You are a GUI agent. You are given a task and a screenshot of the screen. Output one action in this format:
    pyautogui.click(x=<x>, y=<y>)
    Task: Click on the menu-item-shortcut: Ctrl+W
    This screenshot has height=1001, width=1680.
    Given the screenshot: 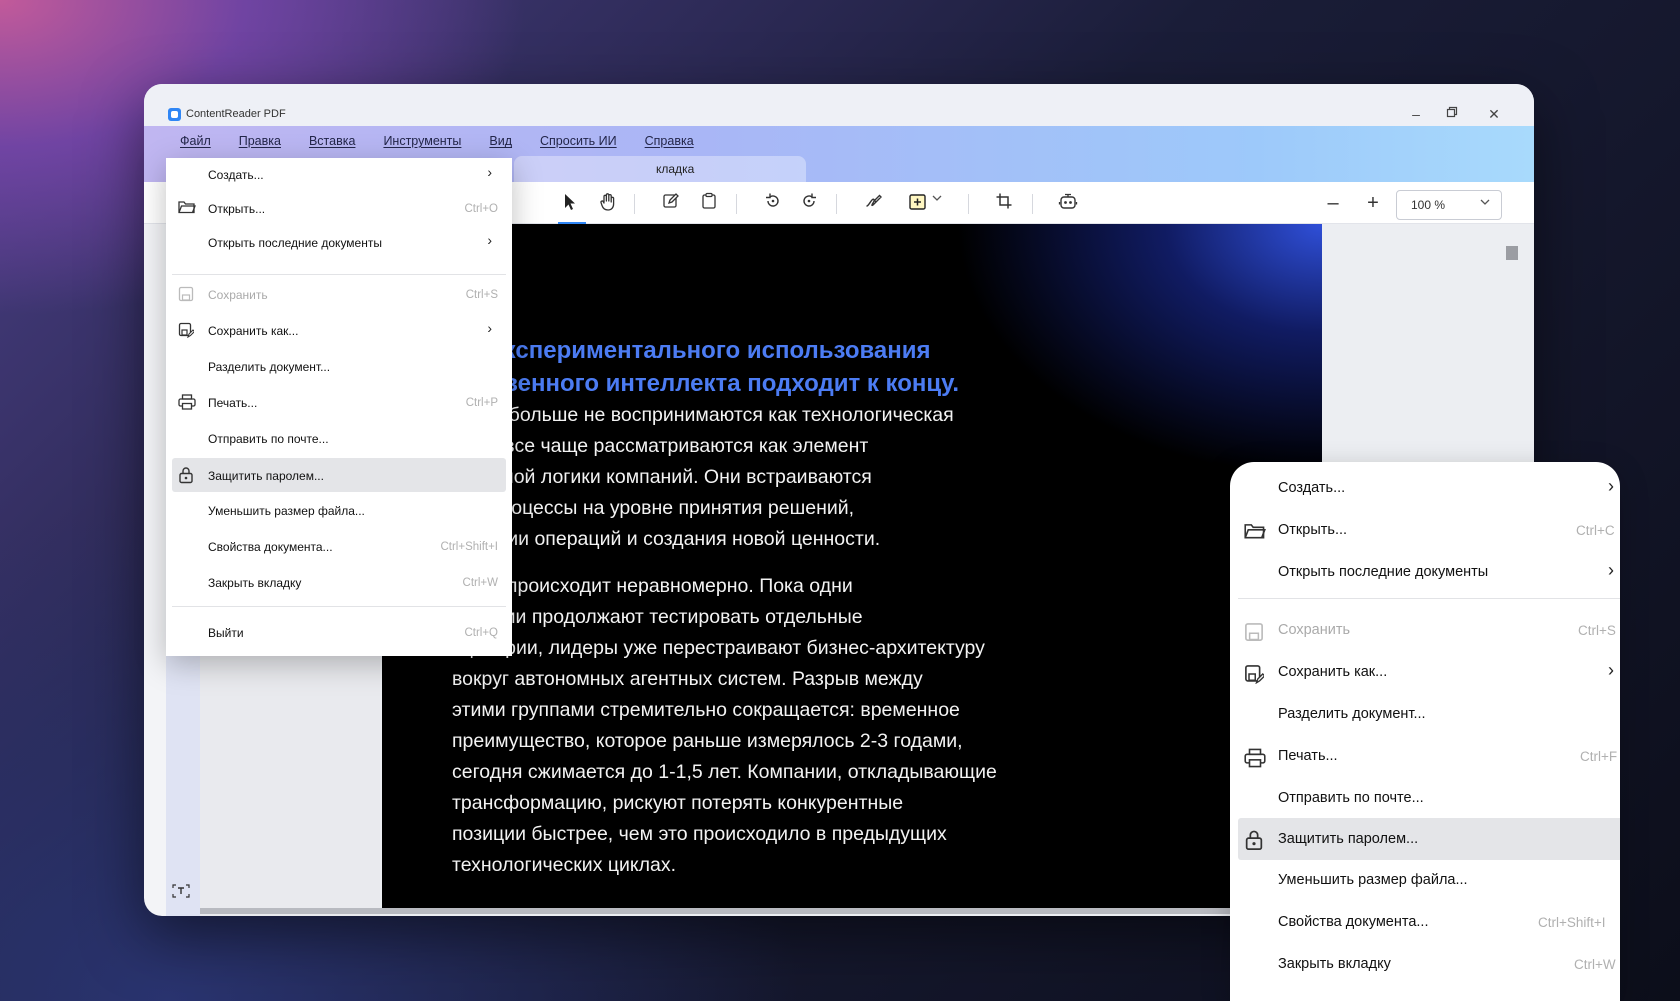 What is the action you would take?
    pyautogui.click(x=1595, y=964)
    